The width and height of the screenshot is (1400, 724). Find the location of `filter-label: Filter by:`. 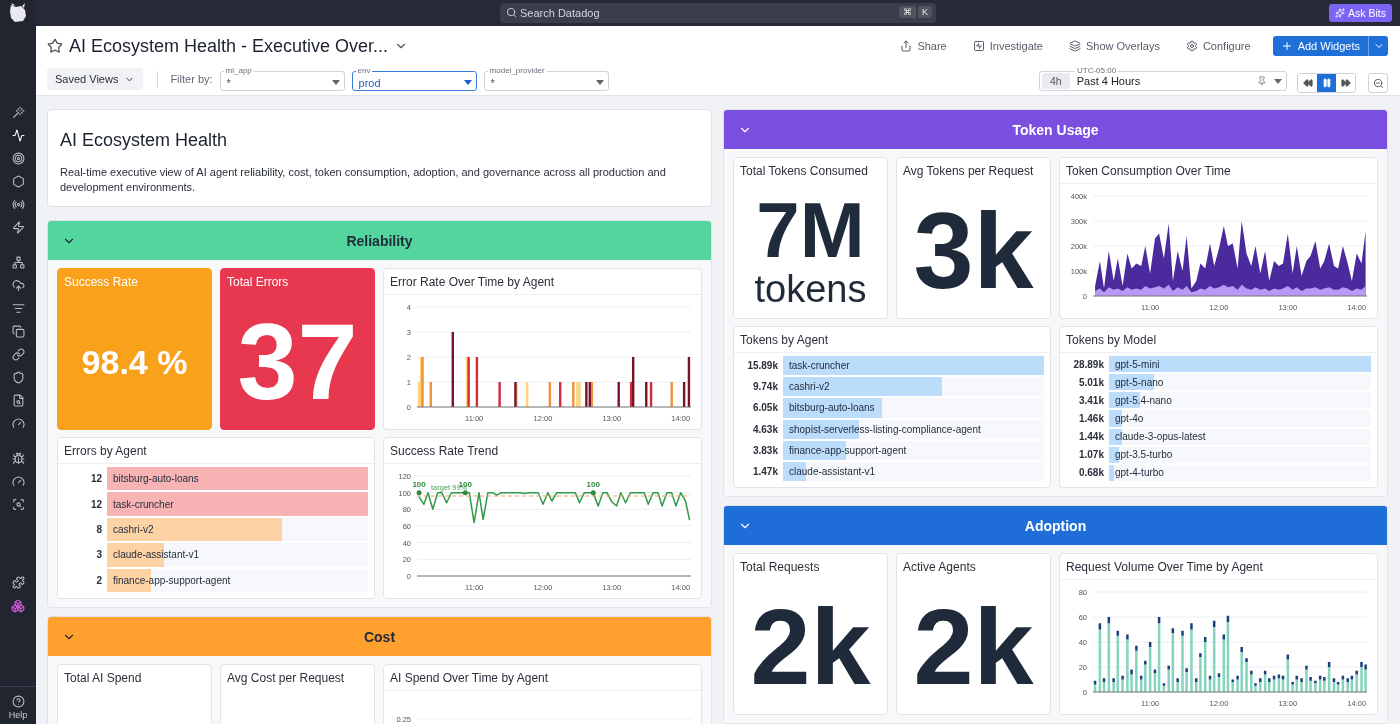

filter-label: Filter by: is located at coordinates (191, 79).